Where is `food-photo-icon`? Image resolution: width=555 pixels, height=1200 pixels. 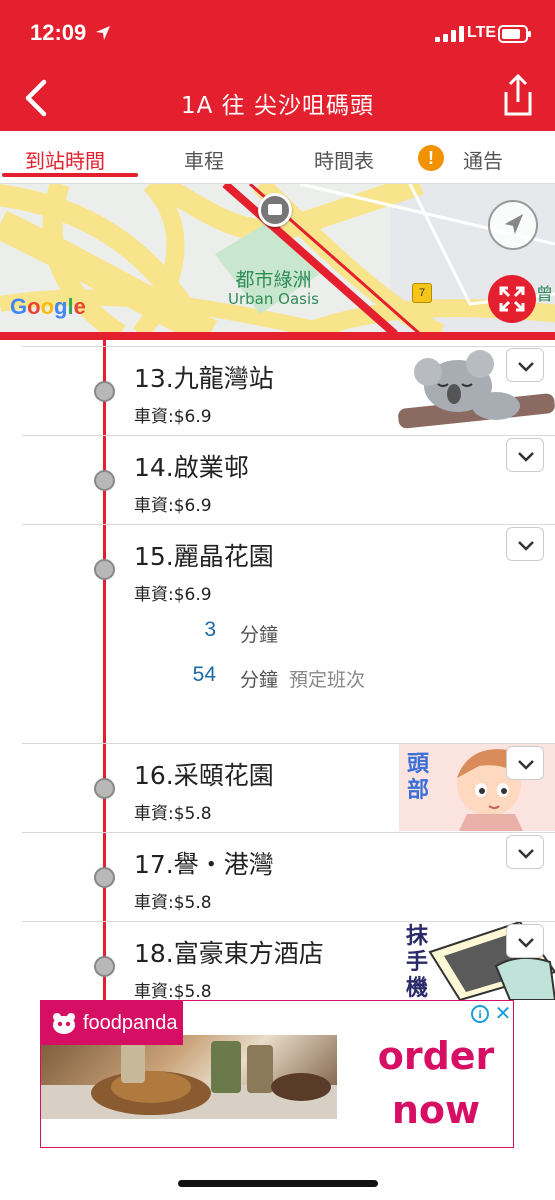 food-photo-icon is located at coordinates (189, 1080).